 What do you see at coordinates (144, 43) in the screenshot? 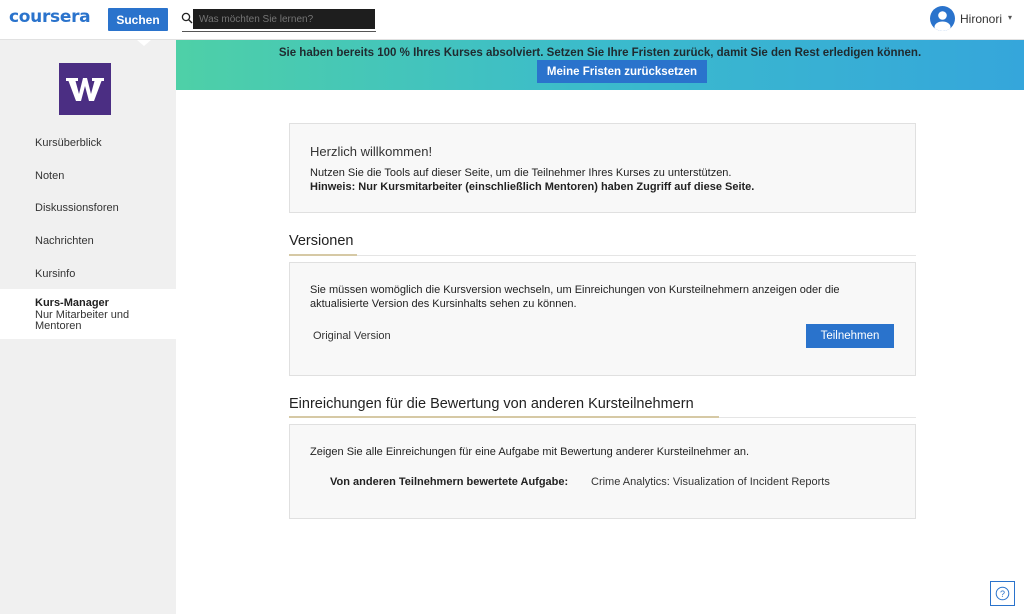
I see `sidebar-notch` at bounding box center [144, 43].